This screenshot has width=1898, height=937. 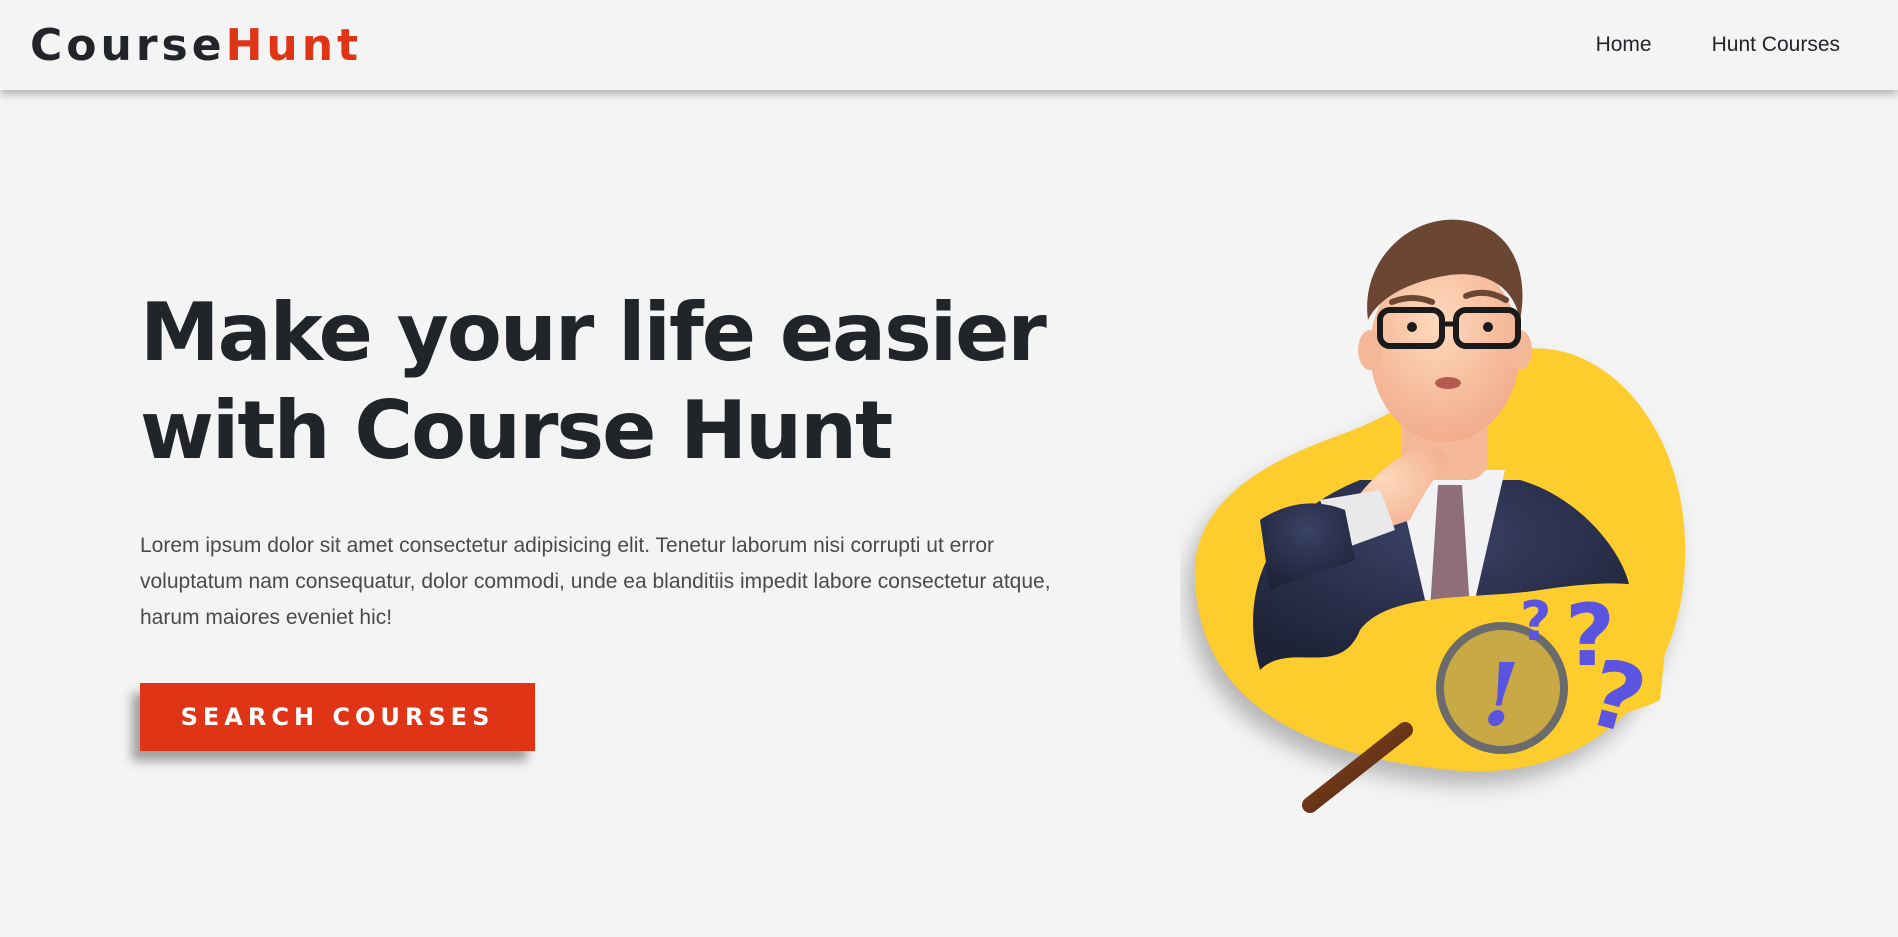 I want to click on nav-link-hunt-courses: Hunt Courses, so click(x=1776, y=45).